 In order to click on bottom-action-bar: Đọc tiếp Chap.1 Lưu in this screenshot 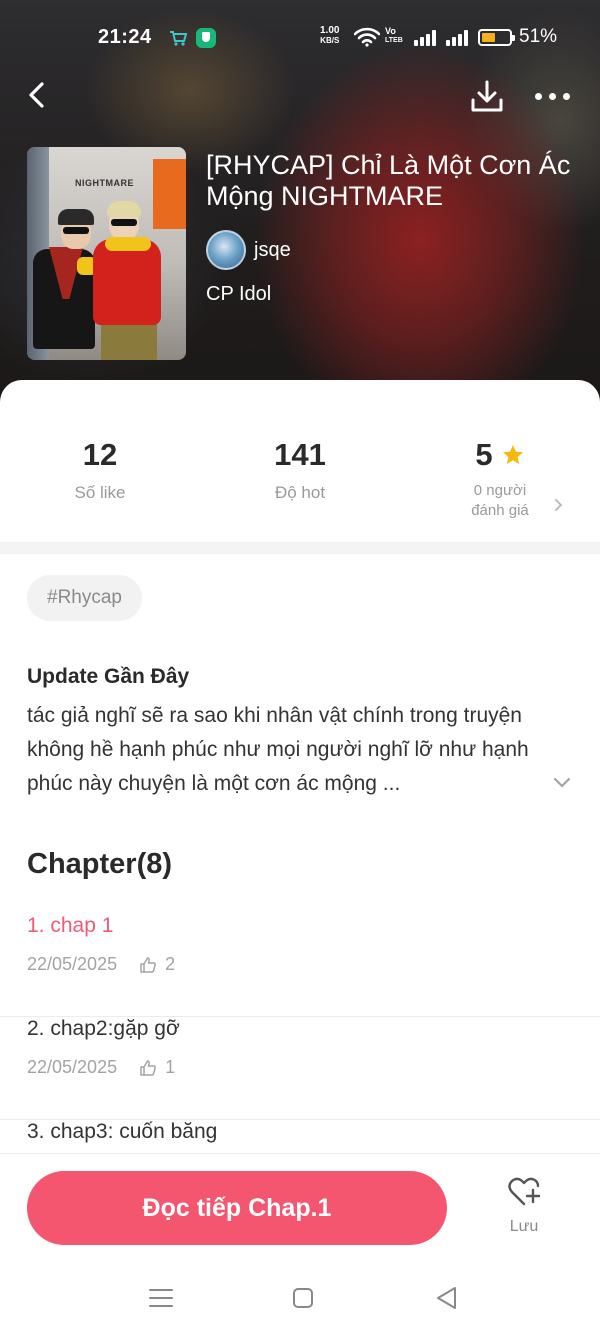, I will do `click(300, 1208)`.